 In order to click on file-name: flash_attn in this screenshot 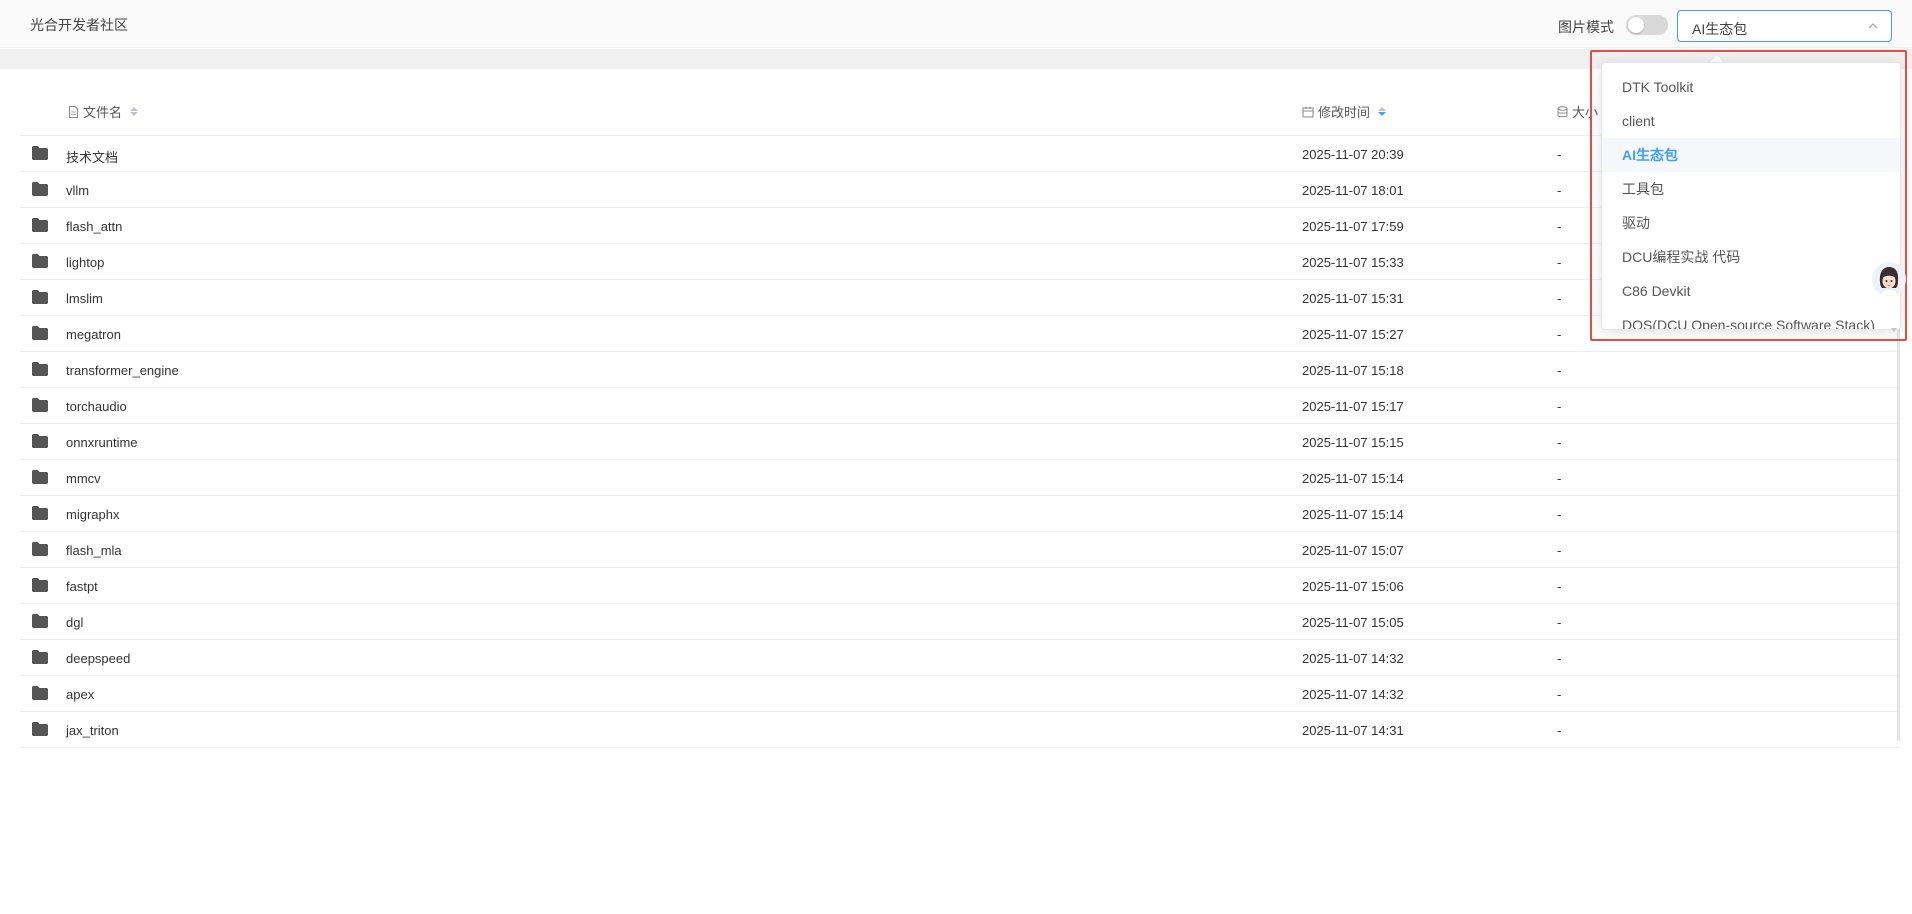, I will do `click(94, 226)`.